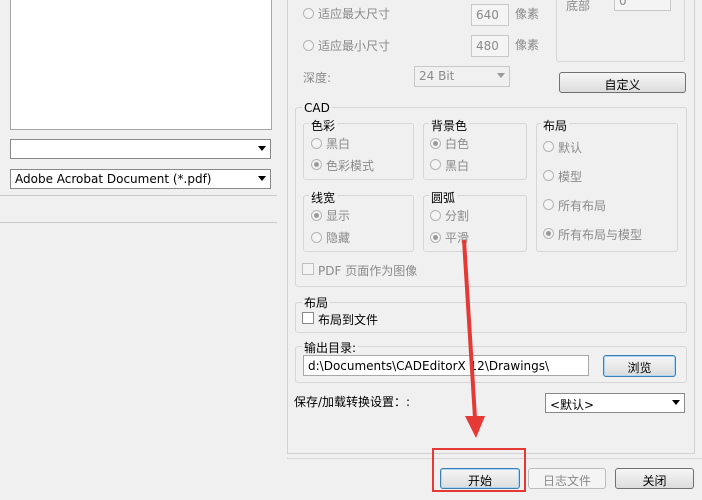  Describe the element at coordinates (654, 478) in the screenshot. I see `close-button: 关闭` at that location.